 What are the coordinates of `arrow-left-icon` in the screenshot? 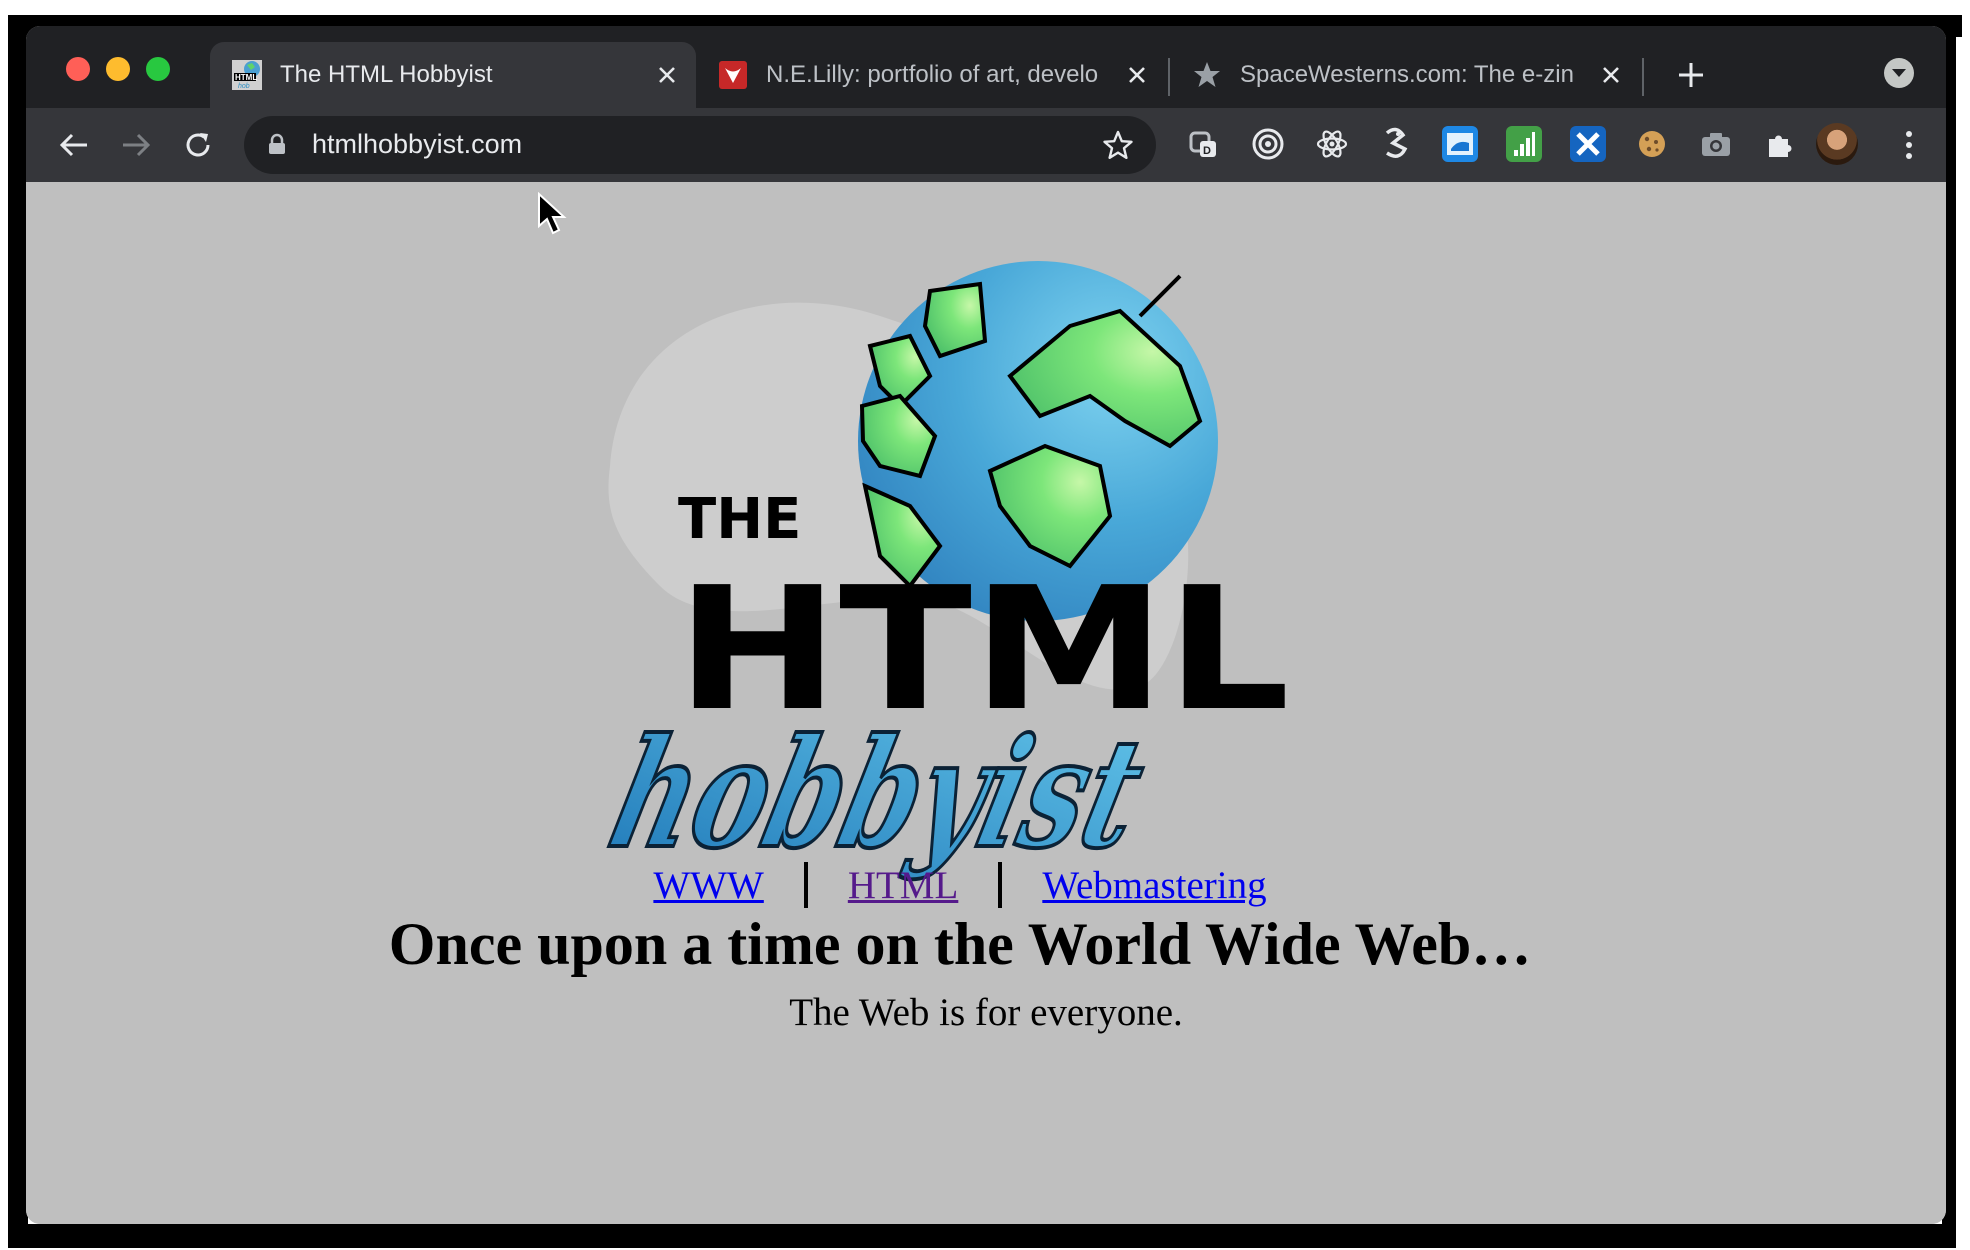 It's located at (73, 145).